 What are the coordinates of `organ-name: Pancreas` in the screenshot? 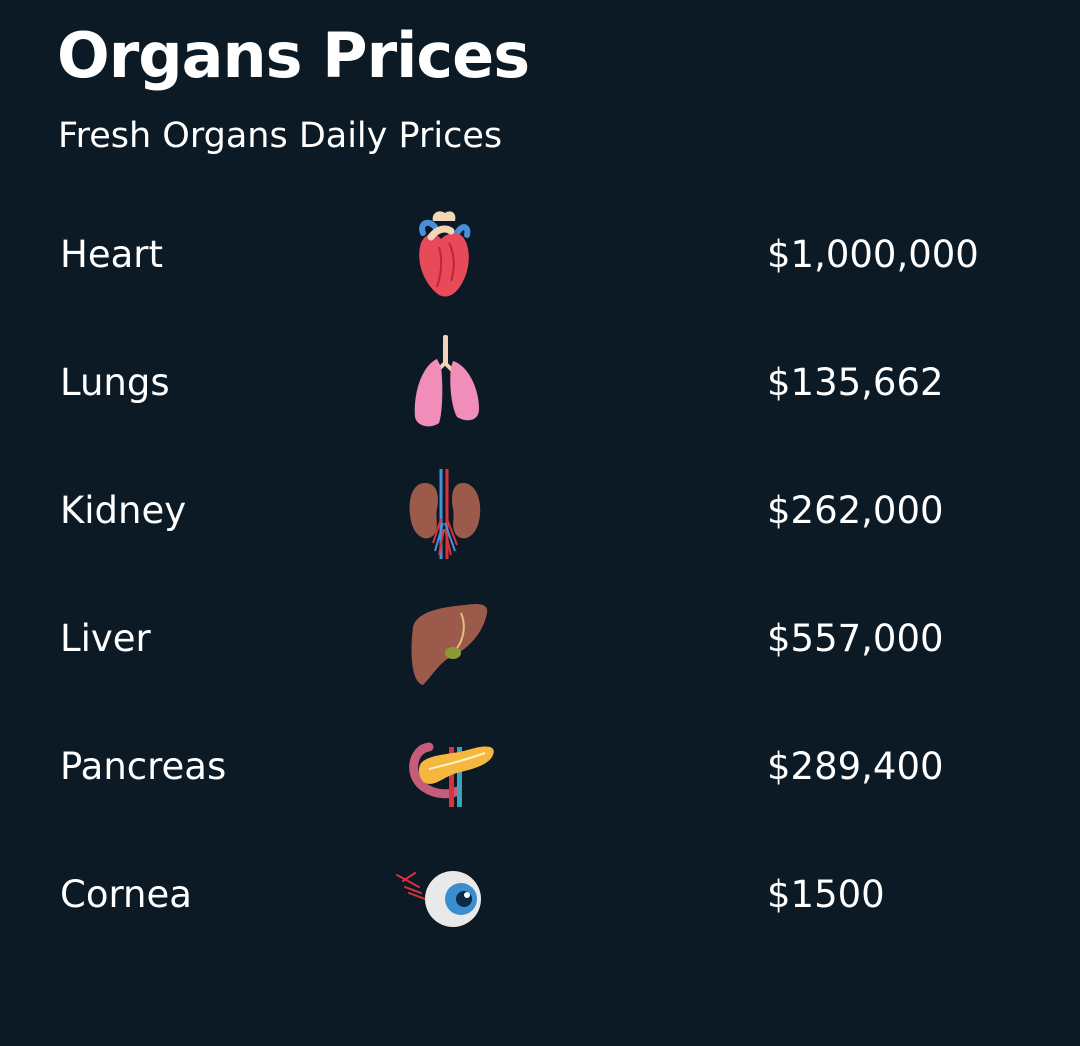 It's located at (143, 766).